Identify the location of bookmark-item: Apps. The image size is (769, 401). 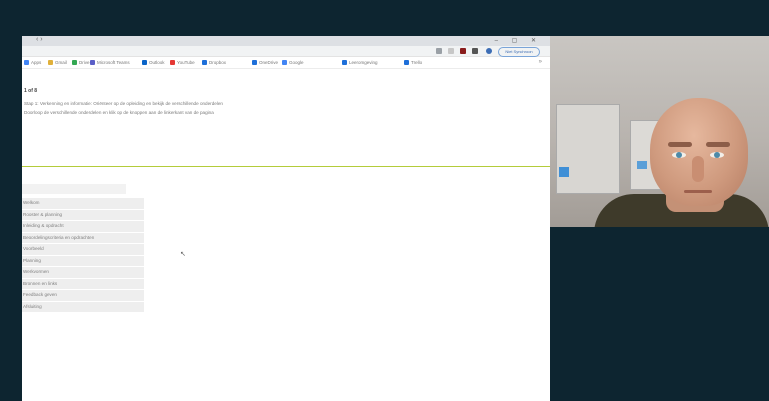
(32, 62).